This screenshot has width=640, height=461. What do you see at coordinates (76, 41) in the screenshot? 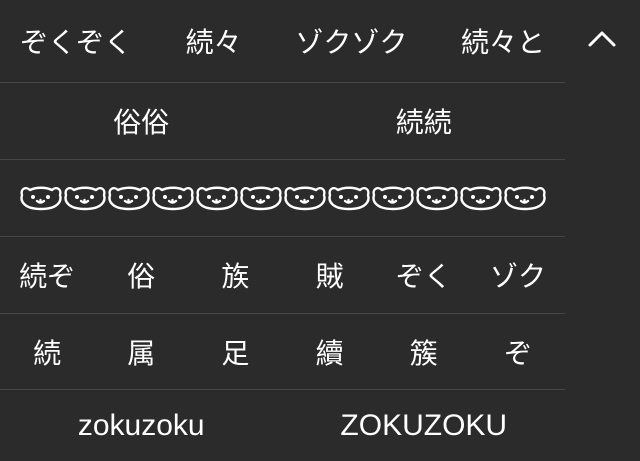
I see `candidate-zokuzoku-hiragana: ぞくぞく` at bounding box center [76, 41].